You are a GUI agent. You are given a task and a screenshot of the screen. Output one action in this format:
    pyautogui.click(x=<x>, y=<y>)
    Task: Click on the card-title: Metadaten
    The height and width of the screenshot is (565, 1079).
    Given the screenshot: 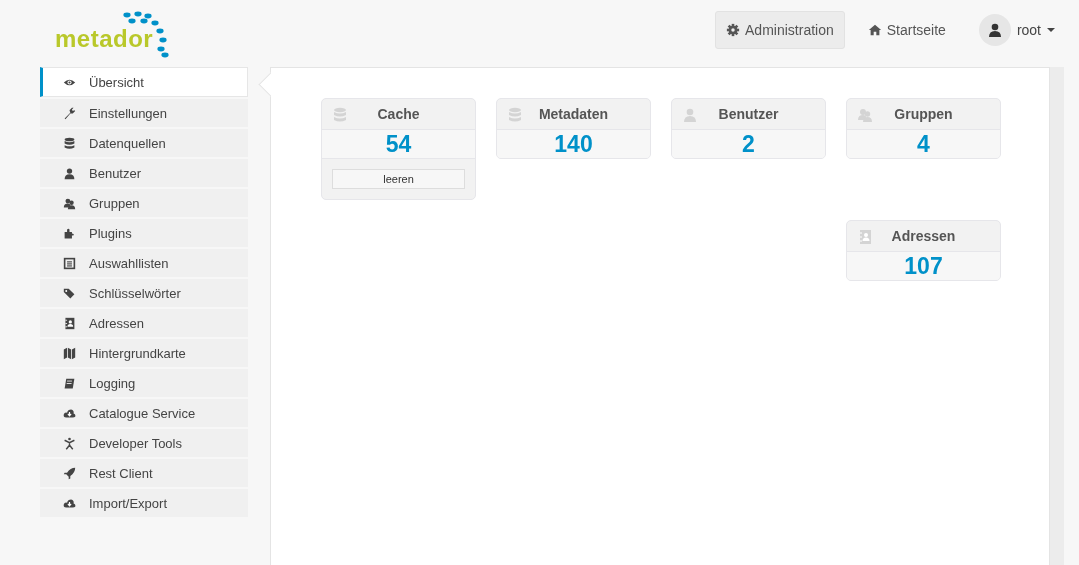 What is the action you would take?
    pyautogui.click(x=573, y=114)
    